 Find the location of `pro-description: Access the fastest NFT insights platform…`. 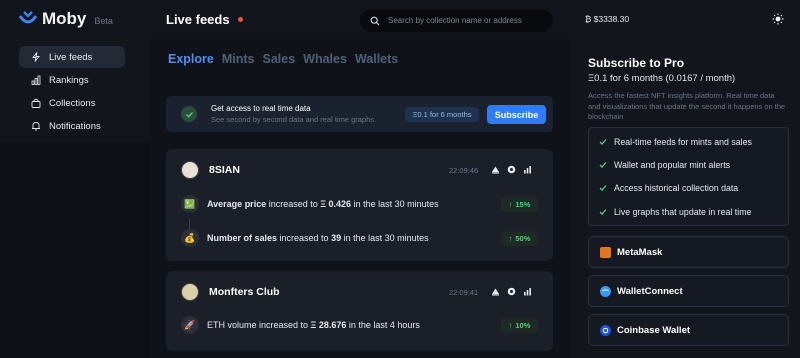

pro-description: Access the fastest NFT insights platform… is located at coordinates (687, 106).